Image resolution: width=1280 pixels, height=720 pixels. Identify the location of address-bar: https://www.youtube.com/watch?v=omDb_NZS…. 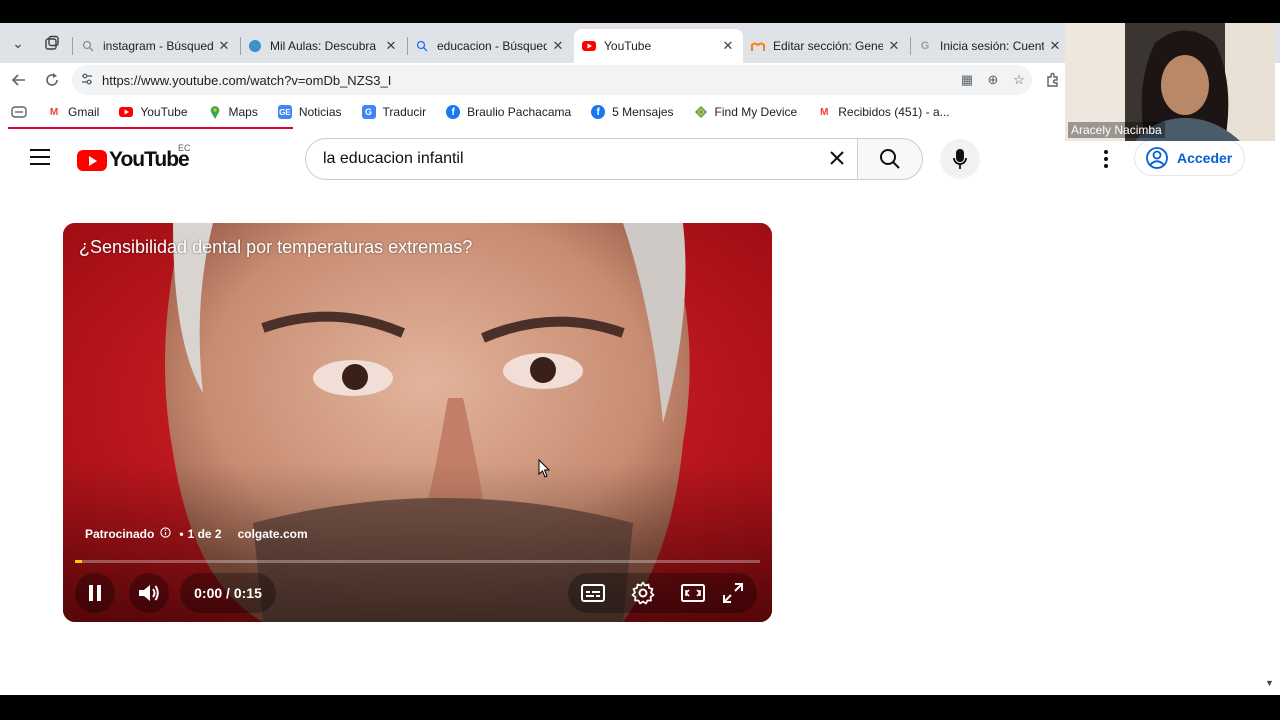
(552, 80).